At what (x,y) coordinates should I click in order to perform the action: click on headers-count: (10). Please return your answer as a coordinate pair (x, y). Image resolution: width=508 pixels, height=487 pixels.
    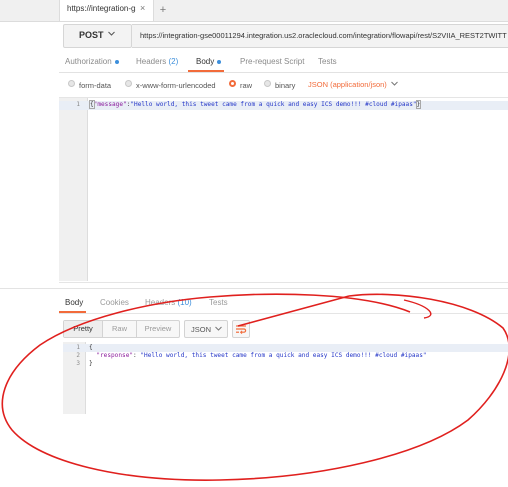
    Looking at the image, I should click on (184, 302).